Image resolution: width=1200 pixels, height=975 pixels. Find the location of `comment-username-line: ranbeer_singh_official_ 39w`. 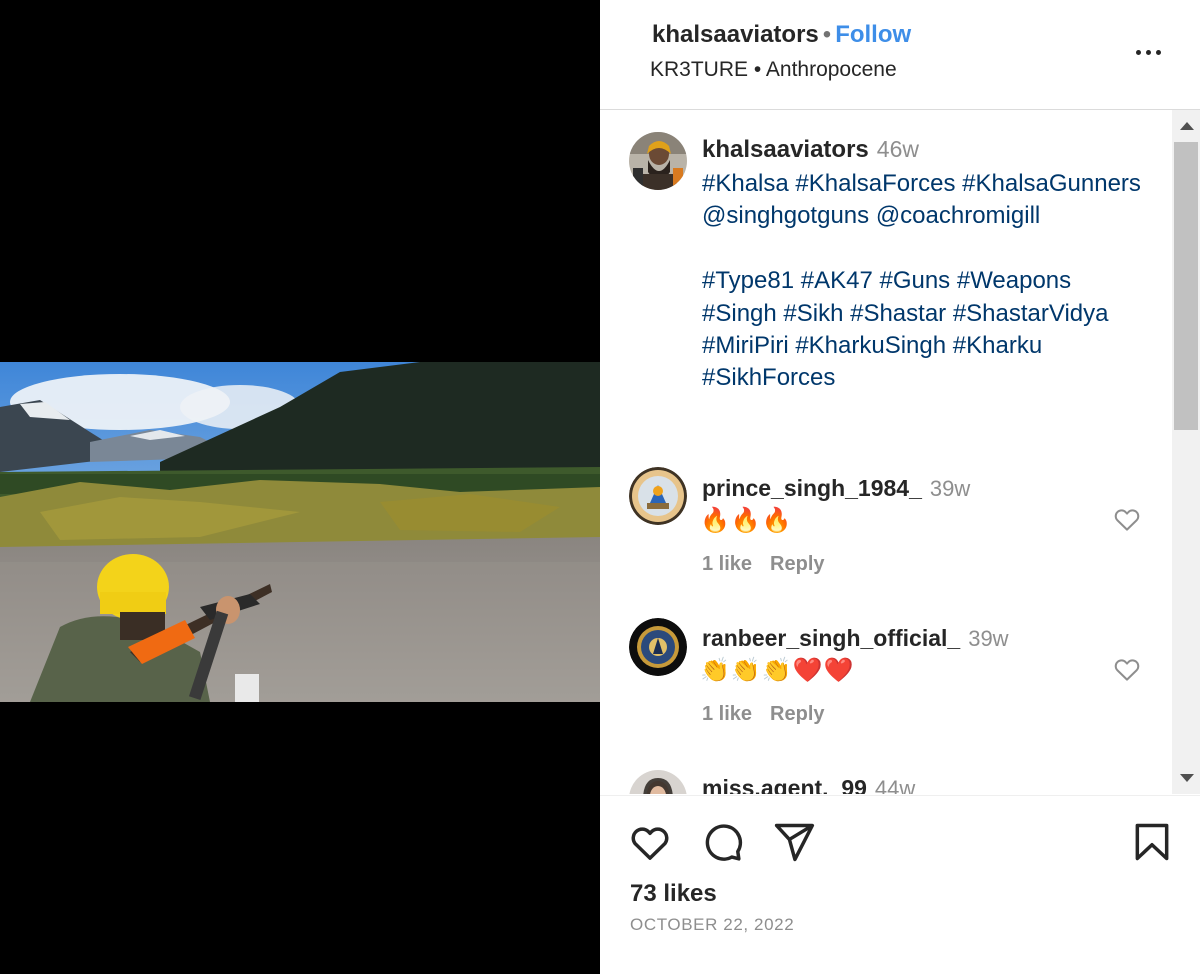

comment-username-line: ranbeer_singh_official_ 39w is located at coordinates (855, 638).